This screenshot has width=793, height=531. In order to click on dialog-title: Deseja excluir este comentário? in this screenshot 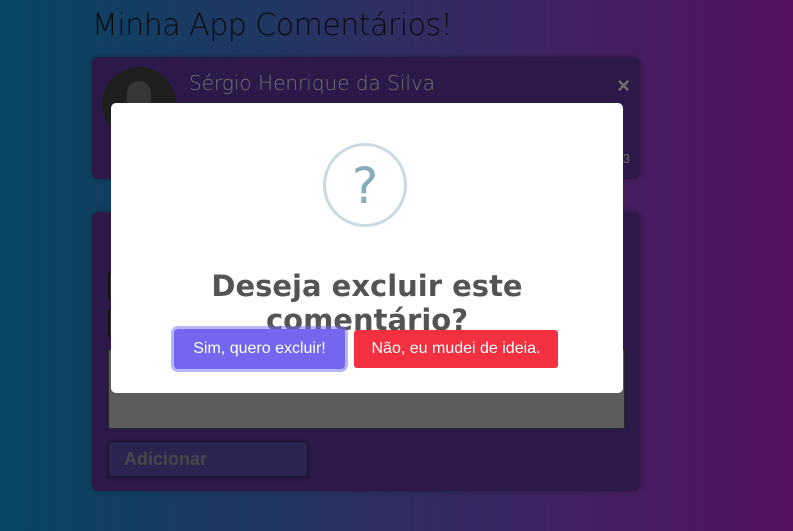, I will do `click(367, 303)`.